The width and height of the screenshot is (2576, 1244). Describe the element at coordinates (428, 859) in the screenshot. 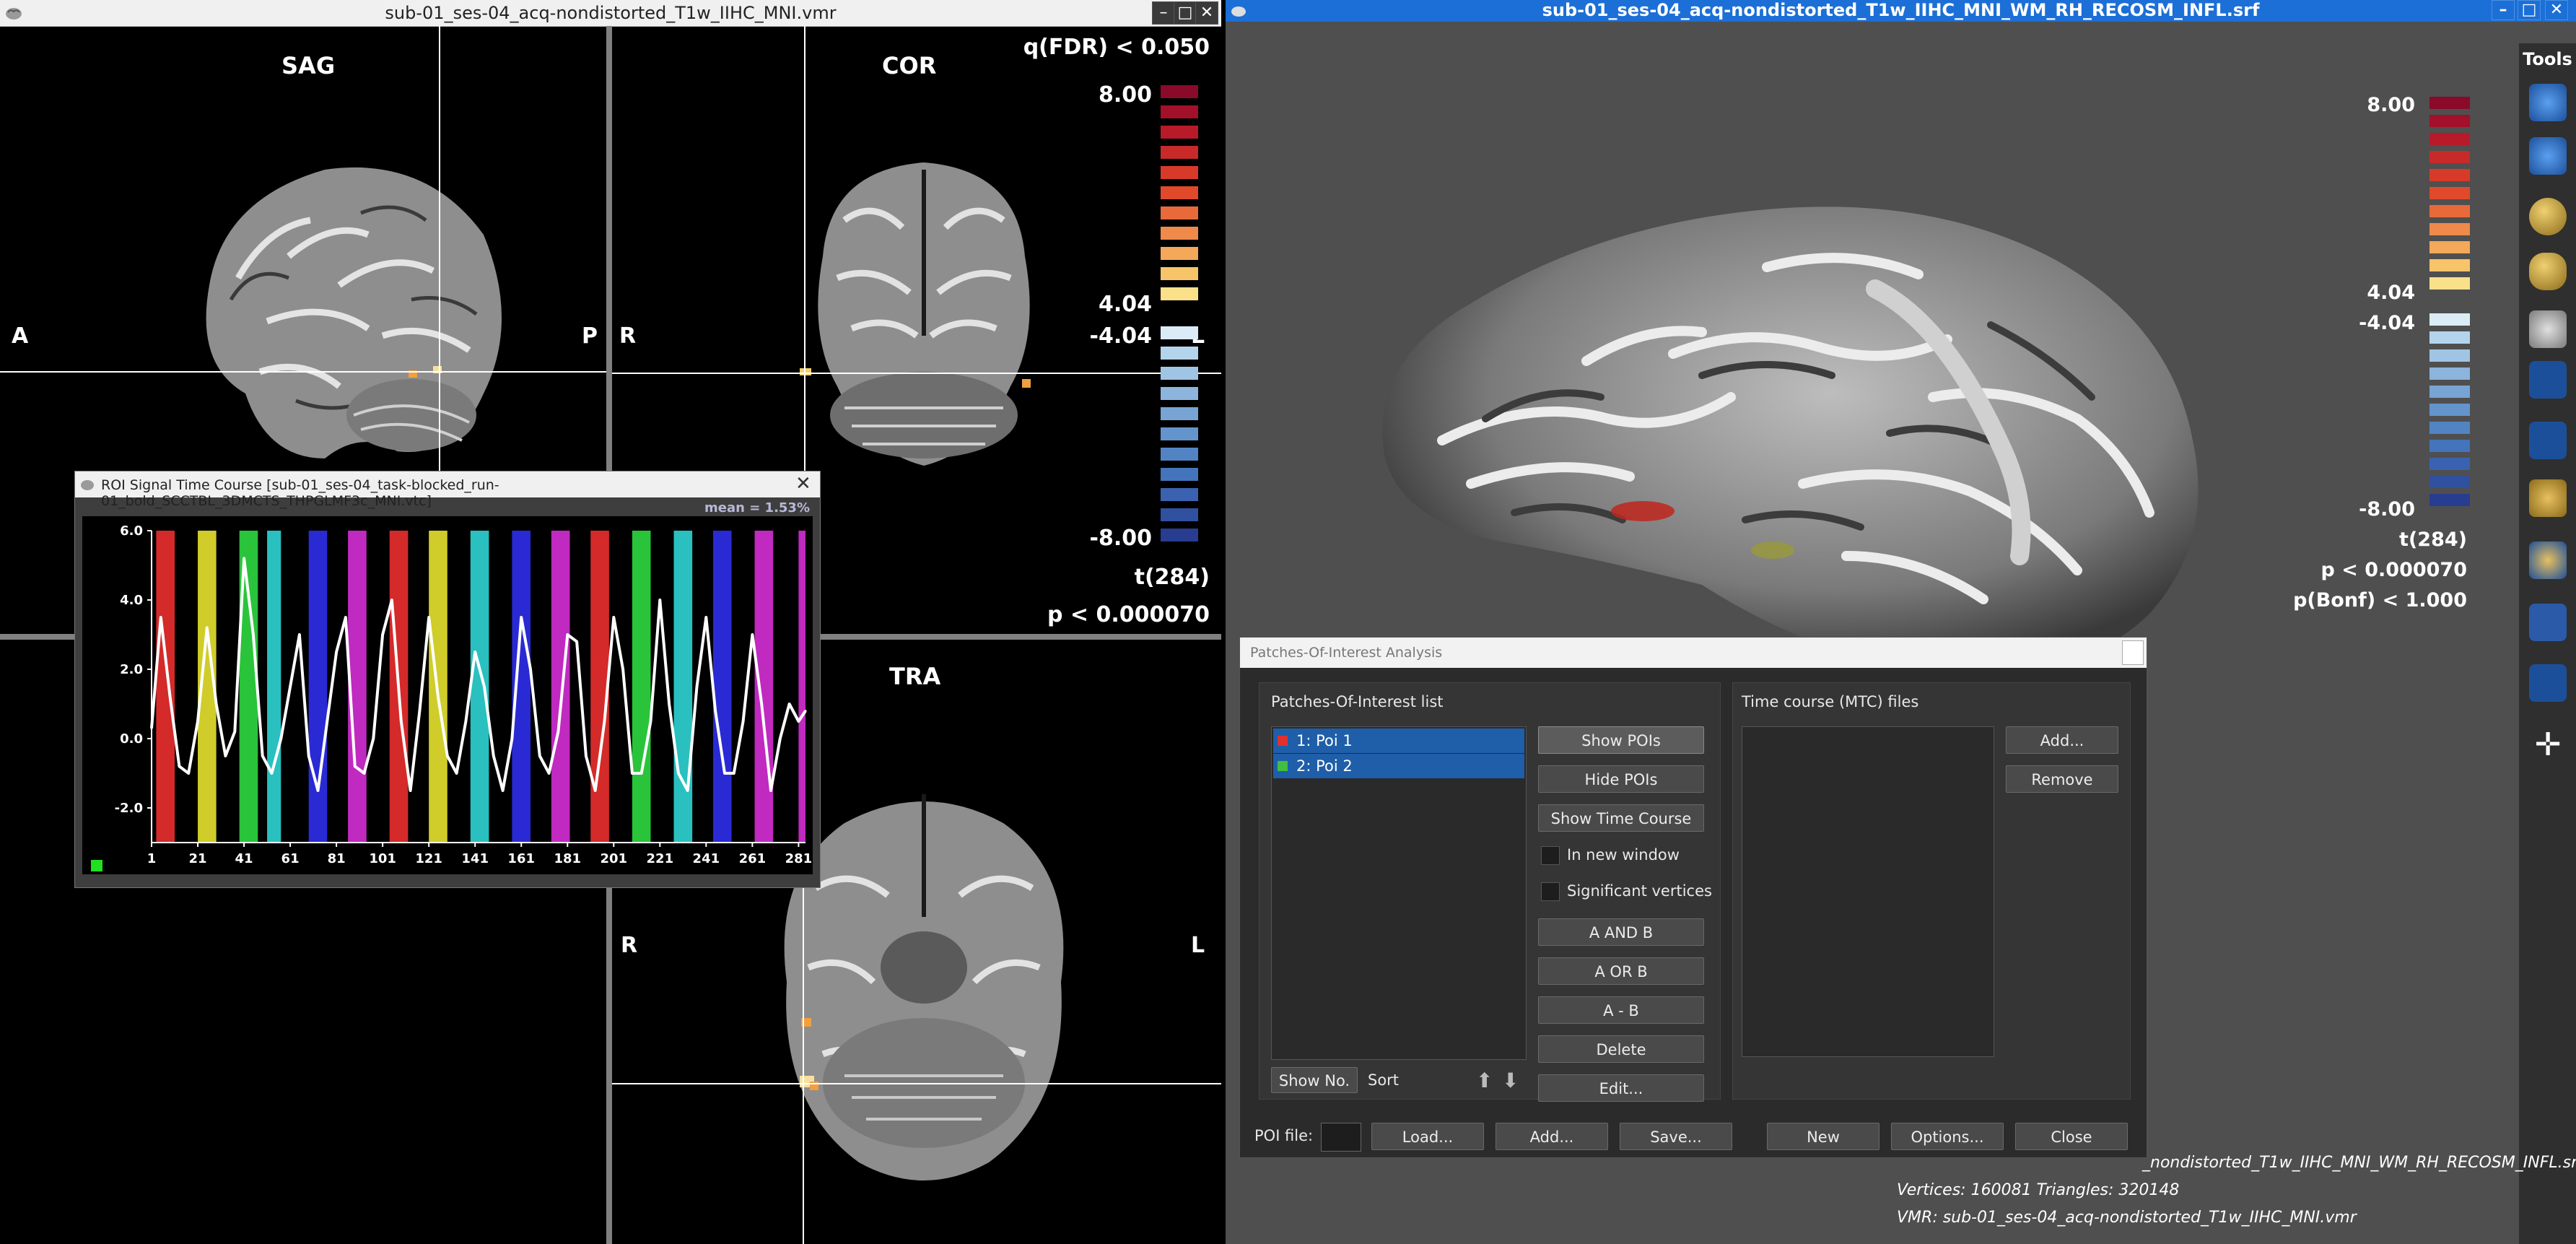

I see `x-tick-label: 121` at that location.